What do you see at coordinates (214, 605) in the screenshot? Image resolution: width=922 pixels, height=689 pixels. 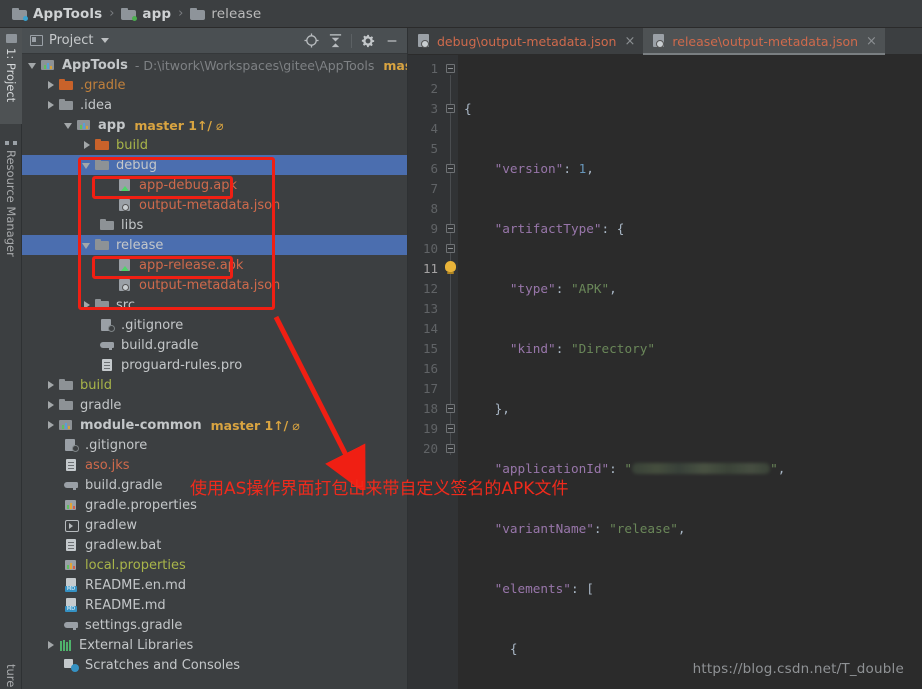 I see `tree-row-readme-md: MD README.md` at bounding box center [214, 605].